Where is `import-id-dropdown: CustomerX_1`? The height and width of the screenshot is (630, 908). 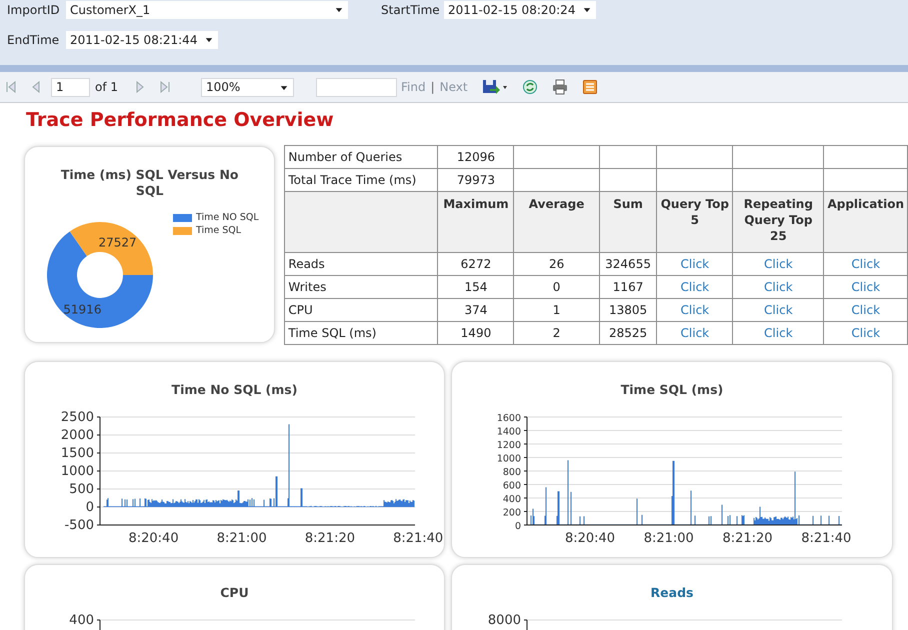 import-id-dropdown: CustomerX_1 is located at coordinates (207, 10).